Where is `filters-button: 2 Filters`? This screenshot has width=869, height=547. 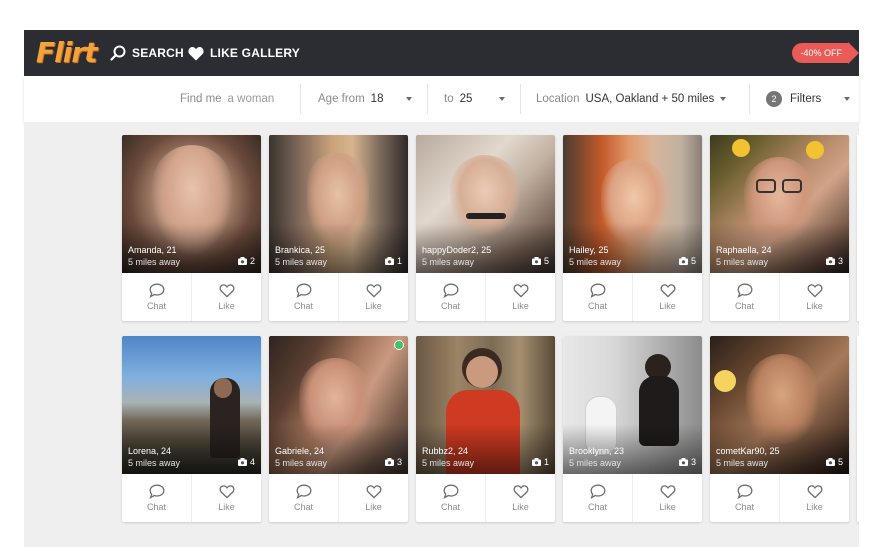
filters-button: 2 Filters is located at coordinates (809, 99).